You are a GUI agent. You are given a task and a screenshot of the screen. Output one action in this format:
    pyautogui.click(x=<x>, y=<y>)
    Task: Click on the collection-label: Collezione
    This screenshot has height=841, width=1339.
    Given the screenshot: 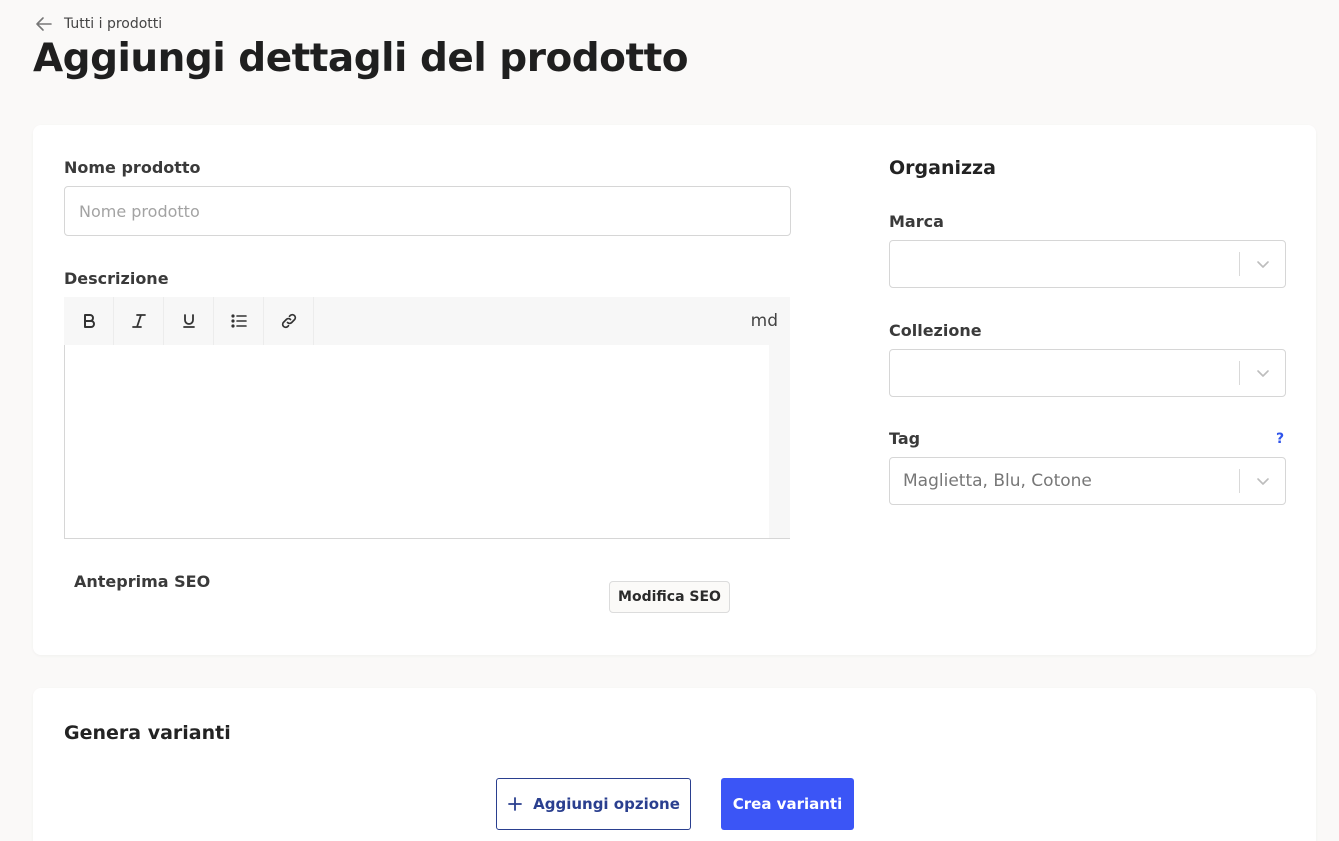 What is the action you would take?
    pyautogui.click(x=935, y=330)
    